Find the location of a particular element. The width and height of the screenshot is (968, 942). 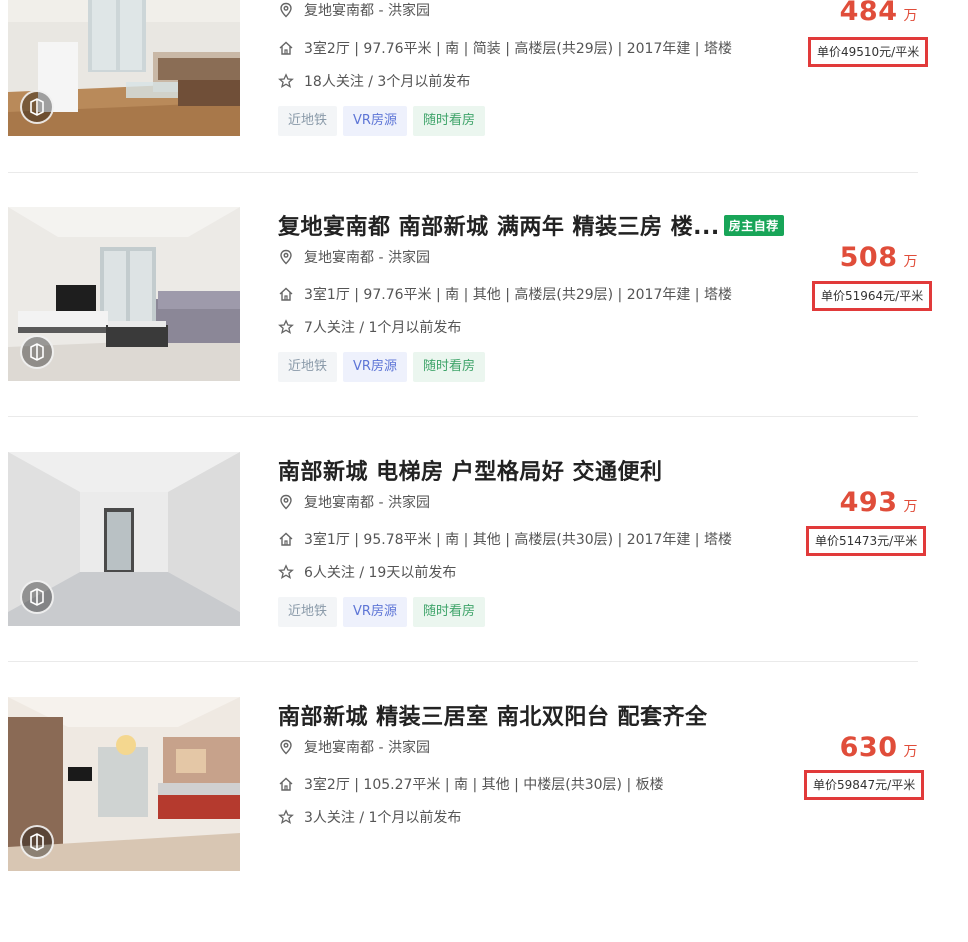

unit-price: 单价51964元/平米 is located at coordinates (872, 296).